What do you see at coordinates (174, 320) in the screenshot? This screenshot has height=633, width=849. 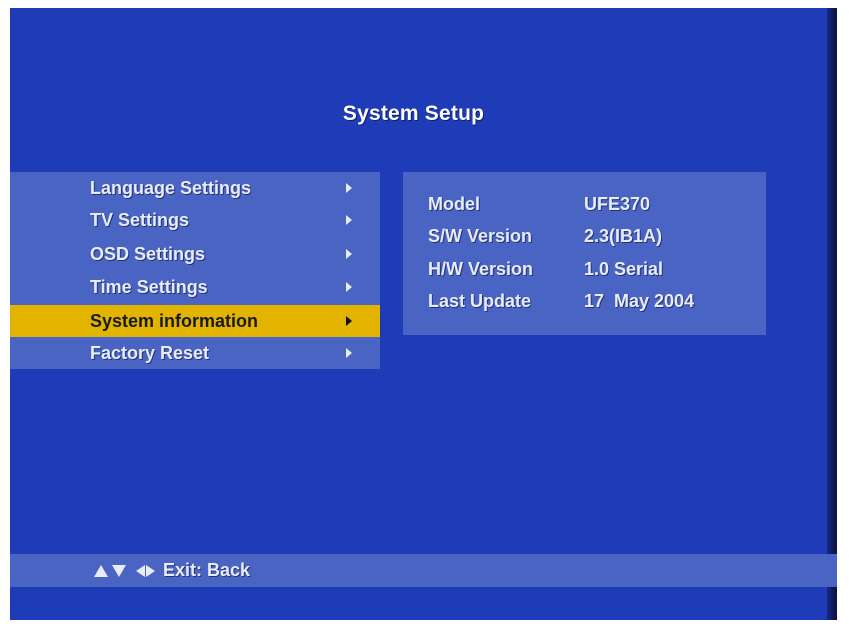 I see `menu-item-label: System information` at bounding box center [174, 320].